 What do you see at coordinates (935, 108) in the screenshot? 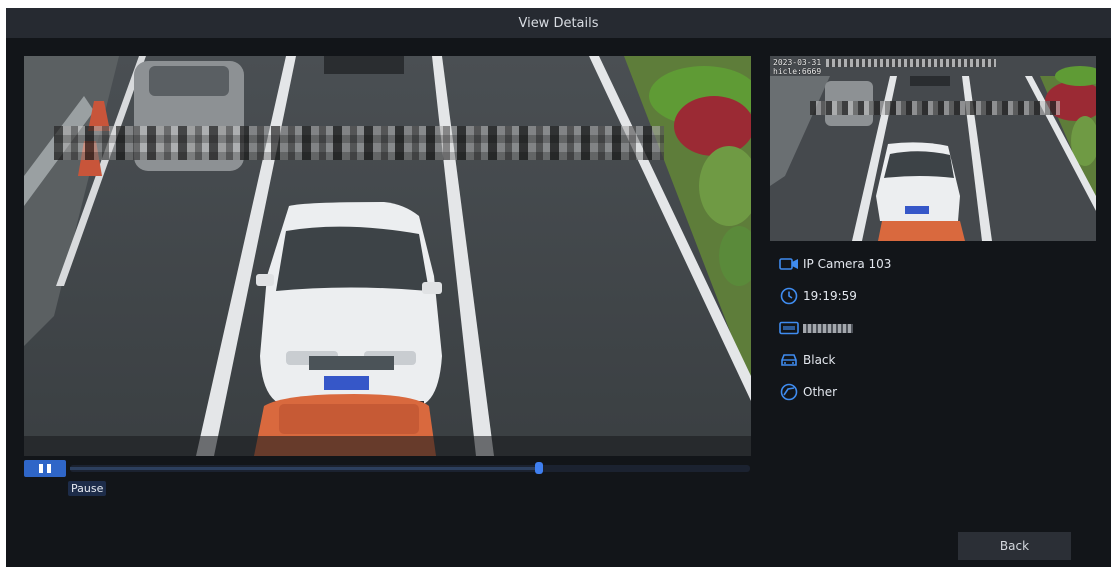
I see `snapshot-privacy-mask` at bounding box center [935, 108].